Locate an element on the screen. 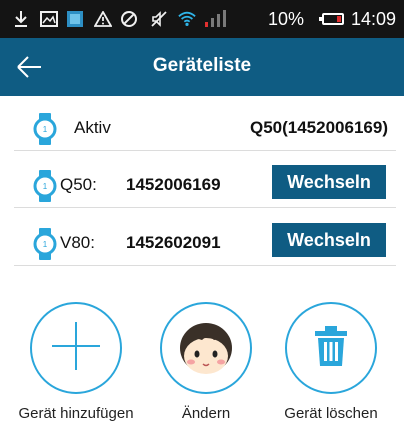 This screenshot has height=429, width=404. add-device-button is located at coordinates (76, 348).